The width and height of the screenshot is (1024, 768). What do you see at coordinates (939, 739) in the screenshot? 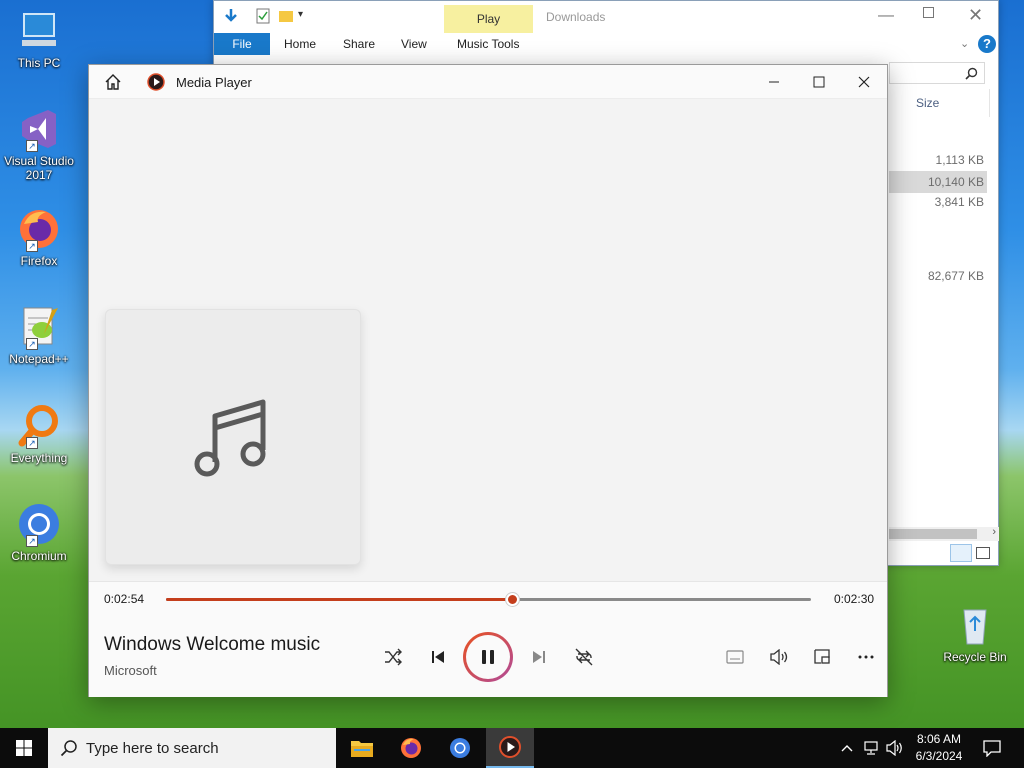
I see `clock-time: 8:06 AM` at bounding box center [939, 739].